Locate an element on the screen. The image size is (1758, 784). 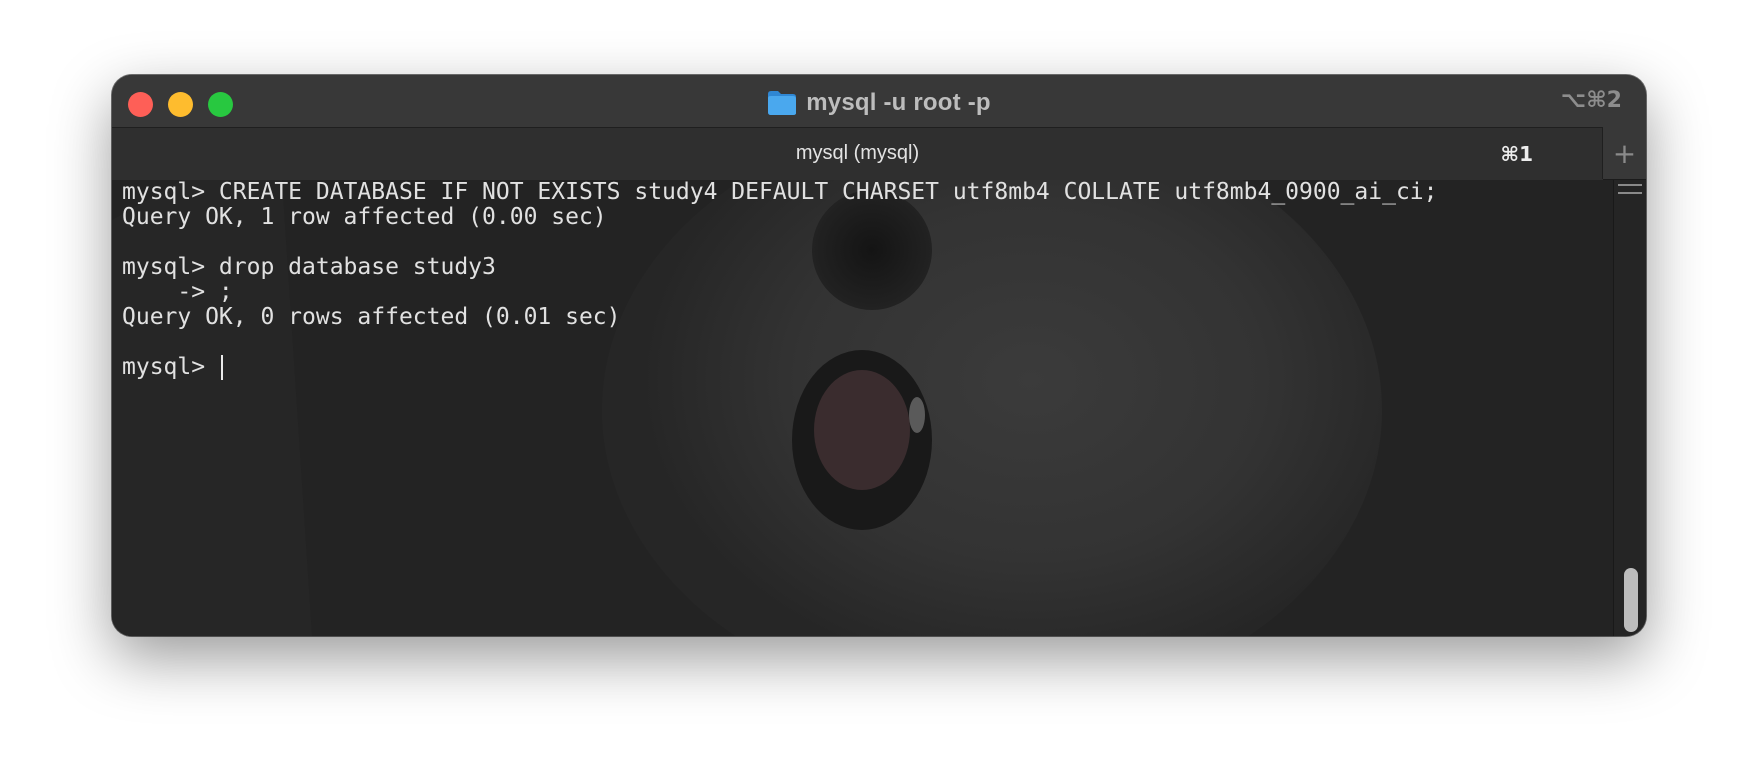
new-tab-button: + is located at coordinates (1624, 153).